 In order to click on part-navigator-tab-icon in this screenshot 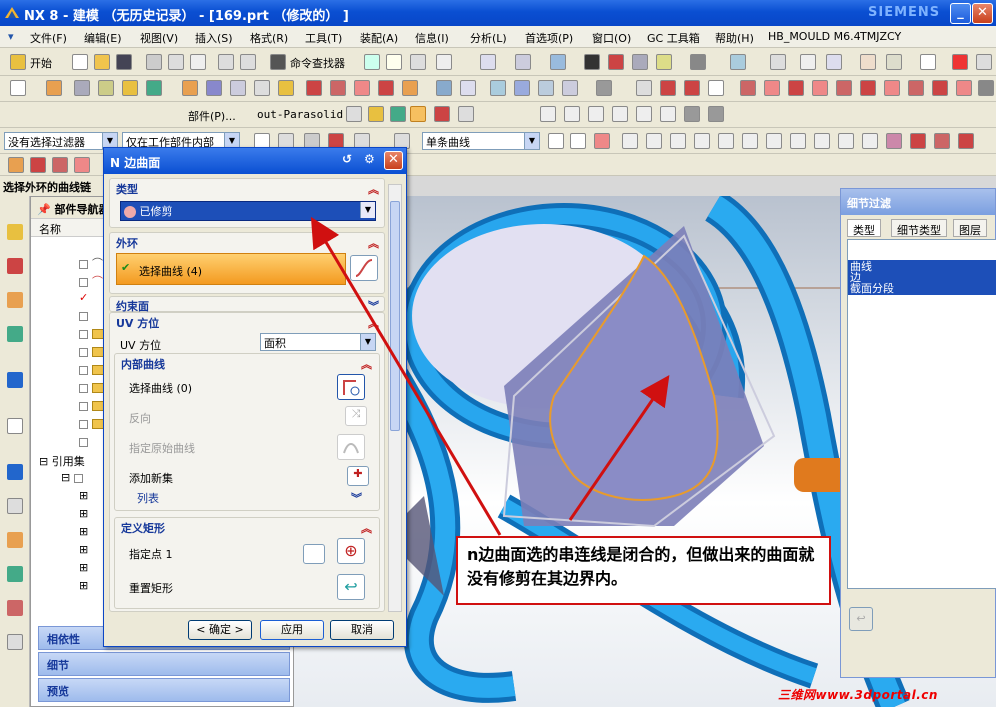, I will do `click(15, 300)`.